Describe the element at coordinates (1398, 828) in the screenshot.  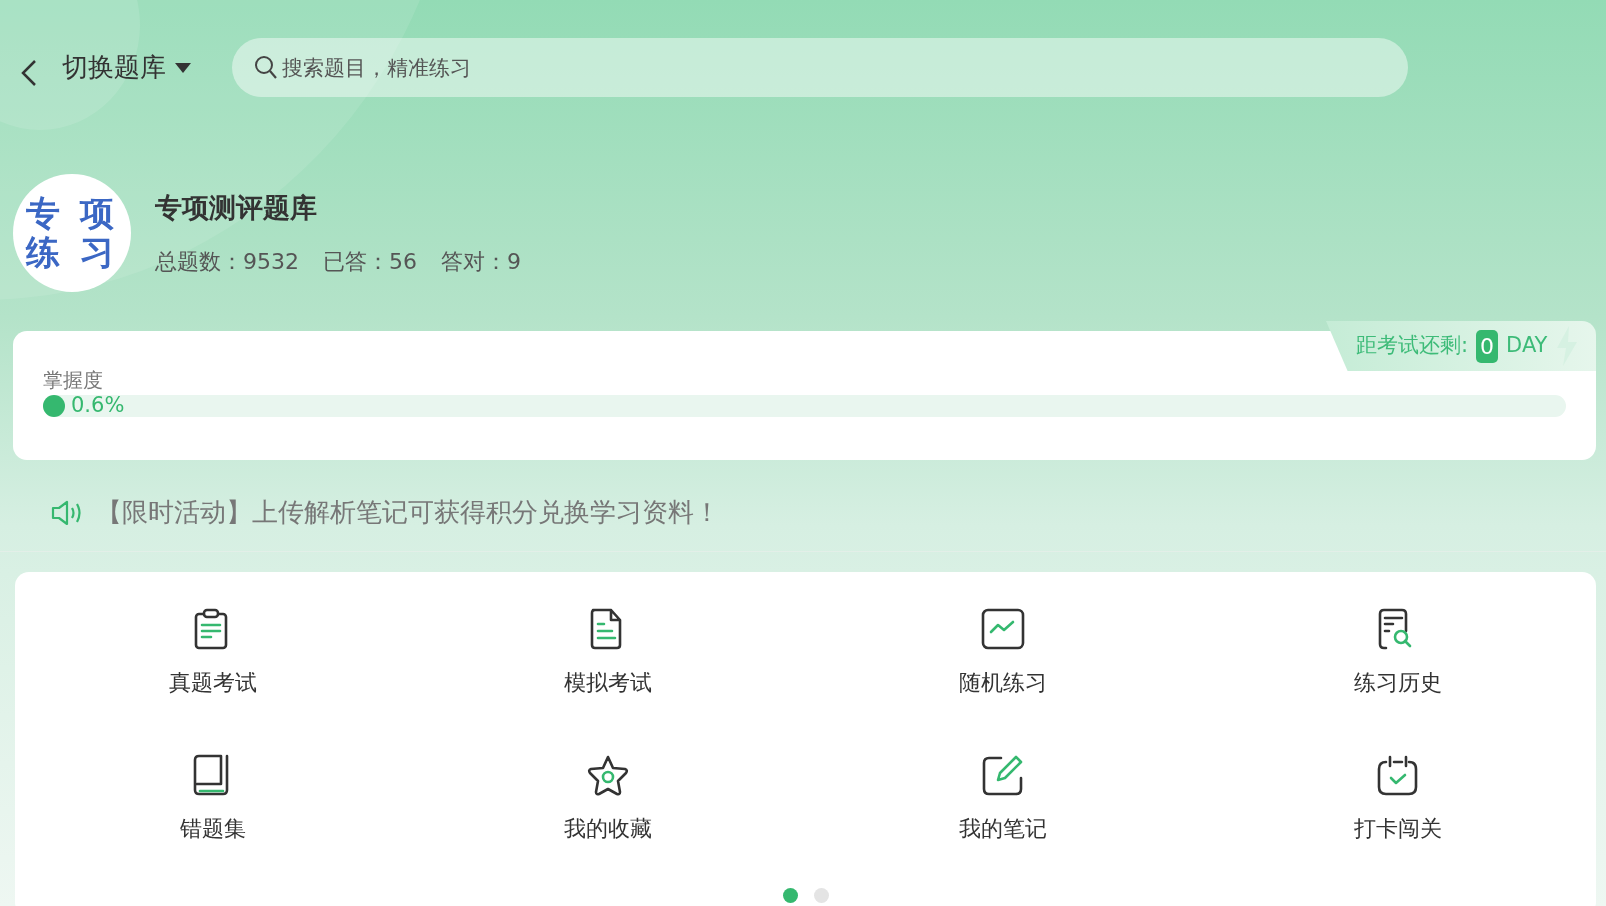
I see `feature-link: 打卡闯关` at that location.